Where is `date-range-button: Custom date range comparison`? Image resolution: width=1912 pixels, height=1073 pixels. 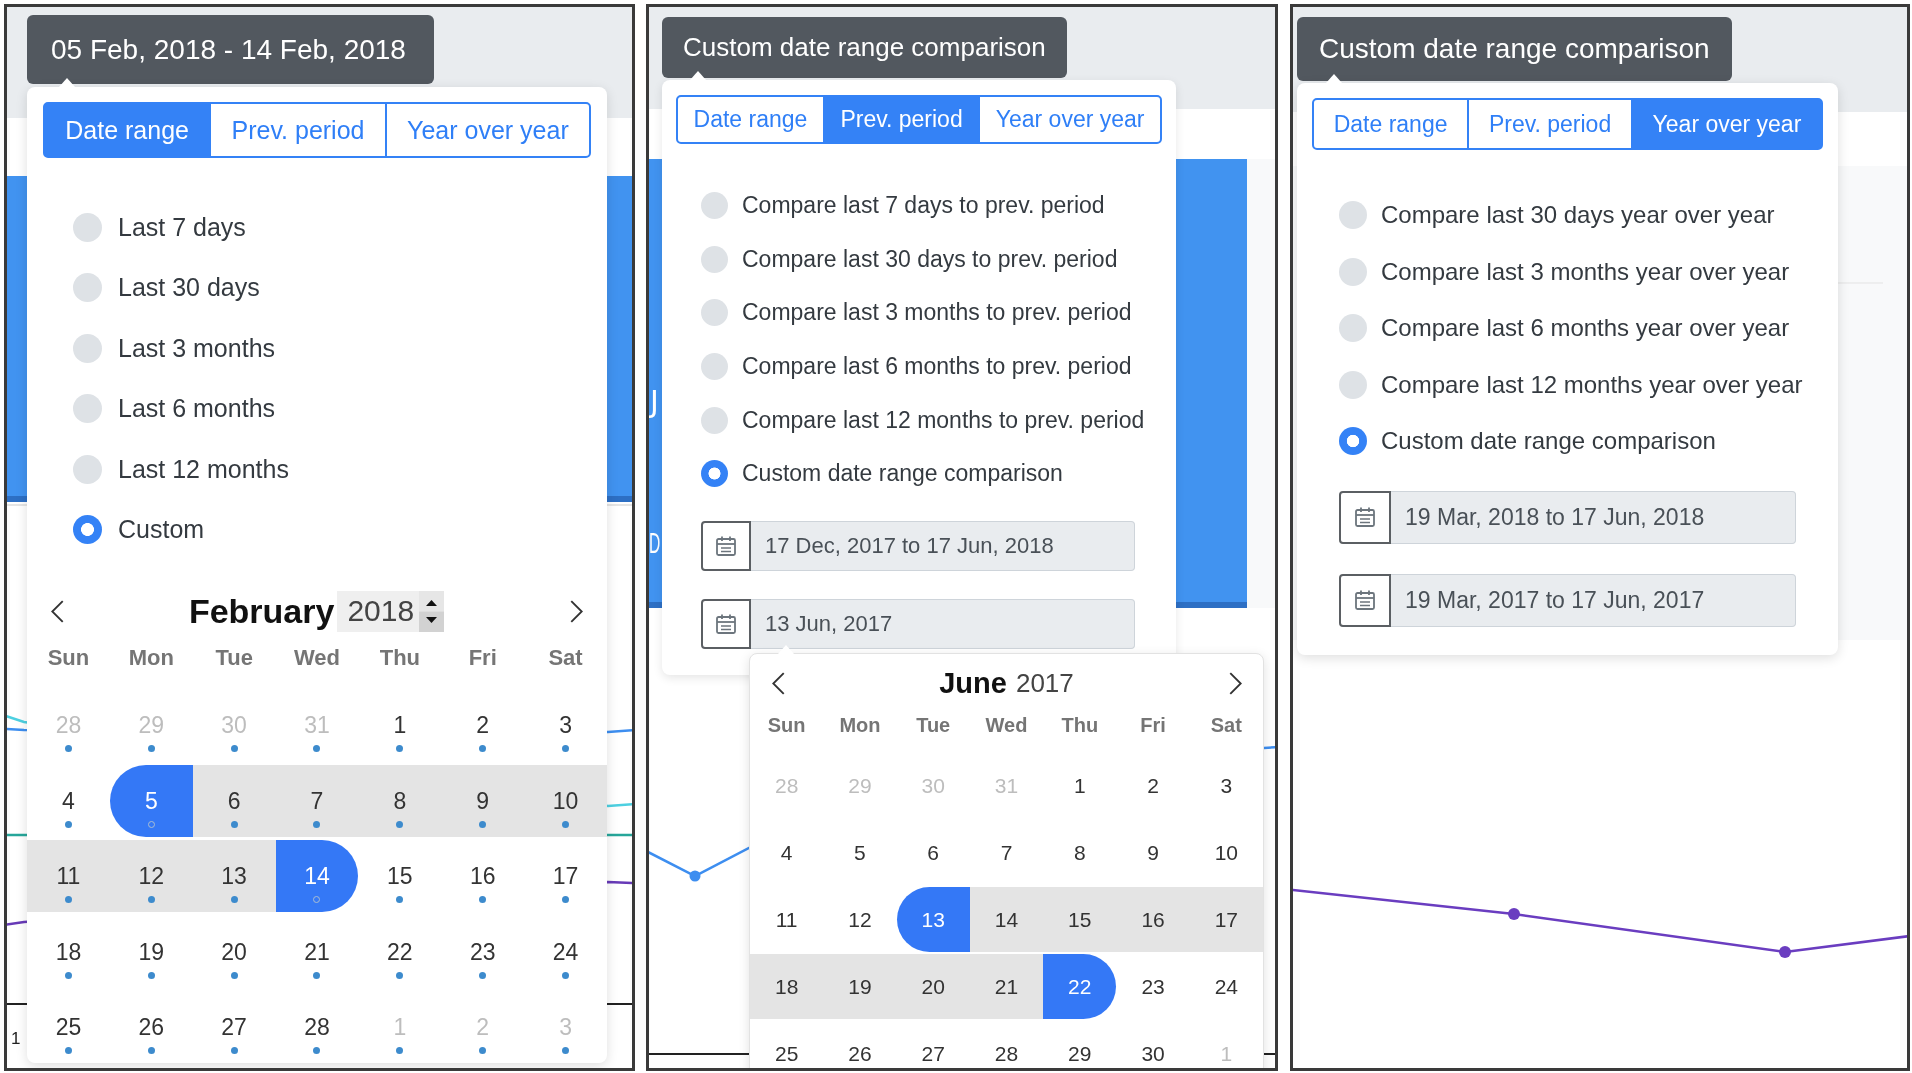 date-range-button: Custom date range comparison is located at coordinates (864, 47).